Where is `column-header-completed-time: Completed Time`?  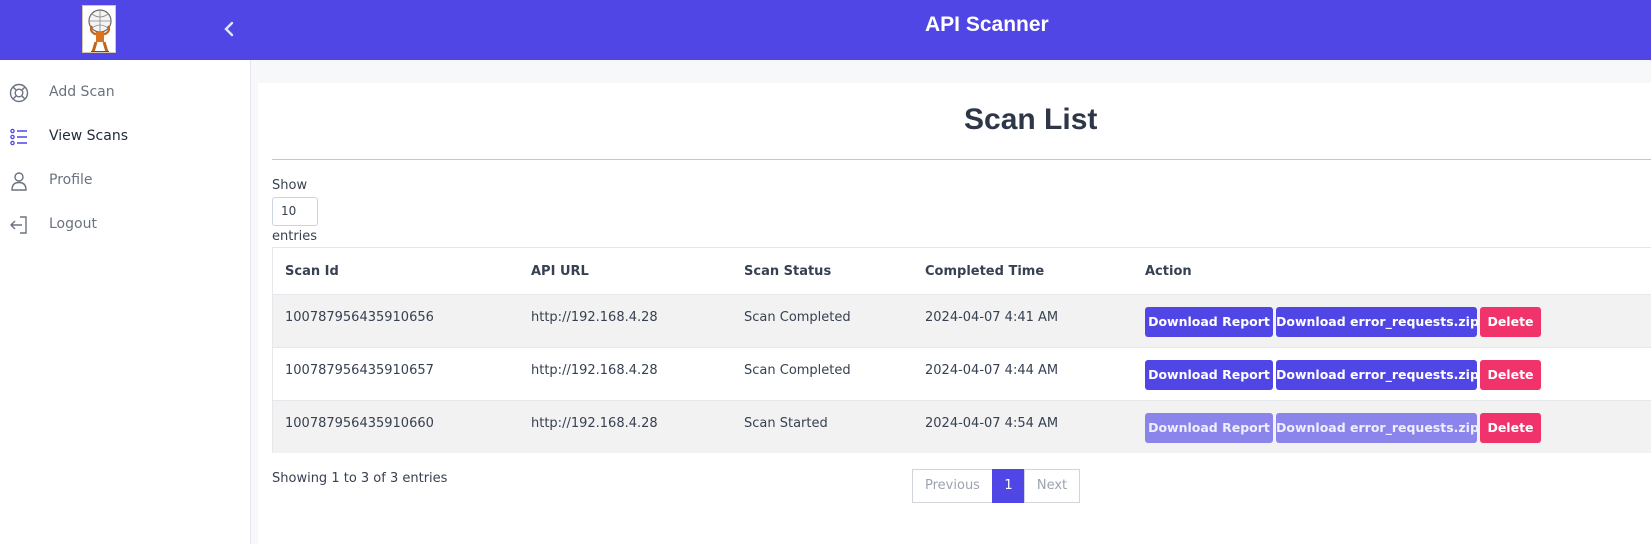 column-header-completed-time: Completed Time is located at coordinates (984, 271).